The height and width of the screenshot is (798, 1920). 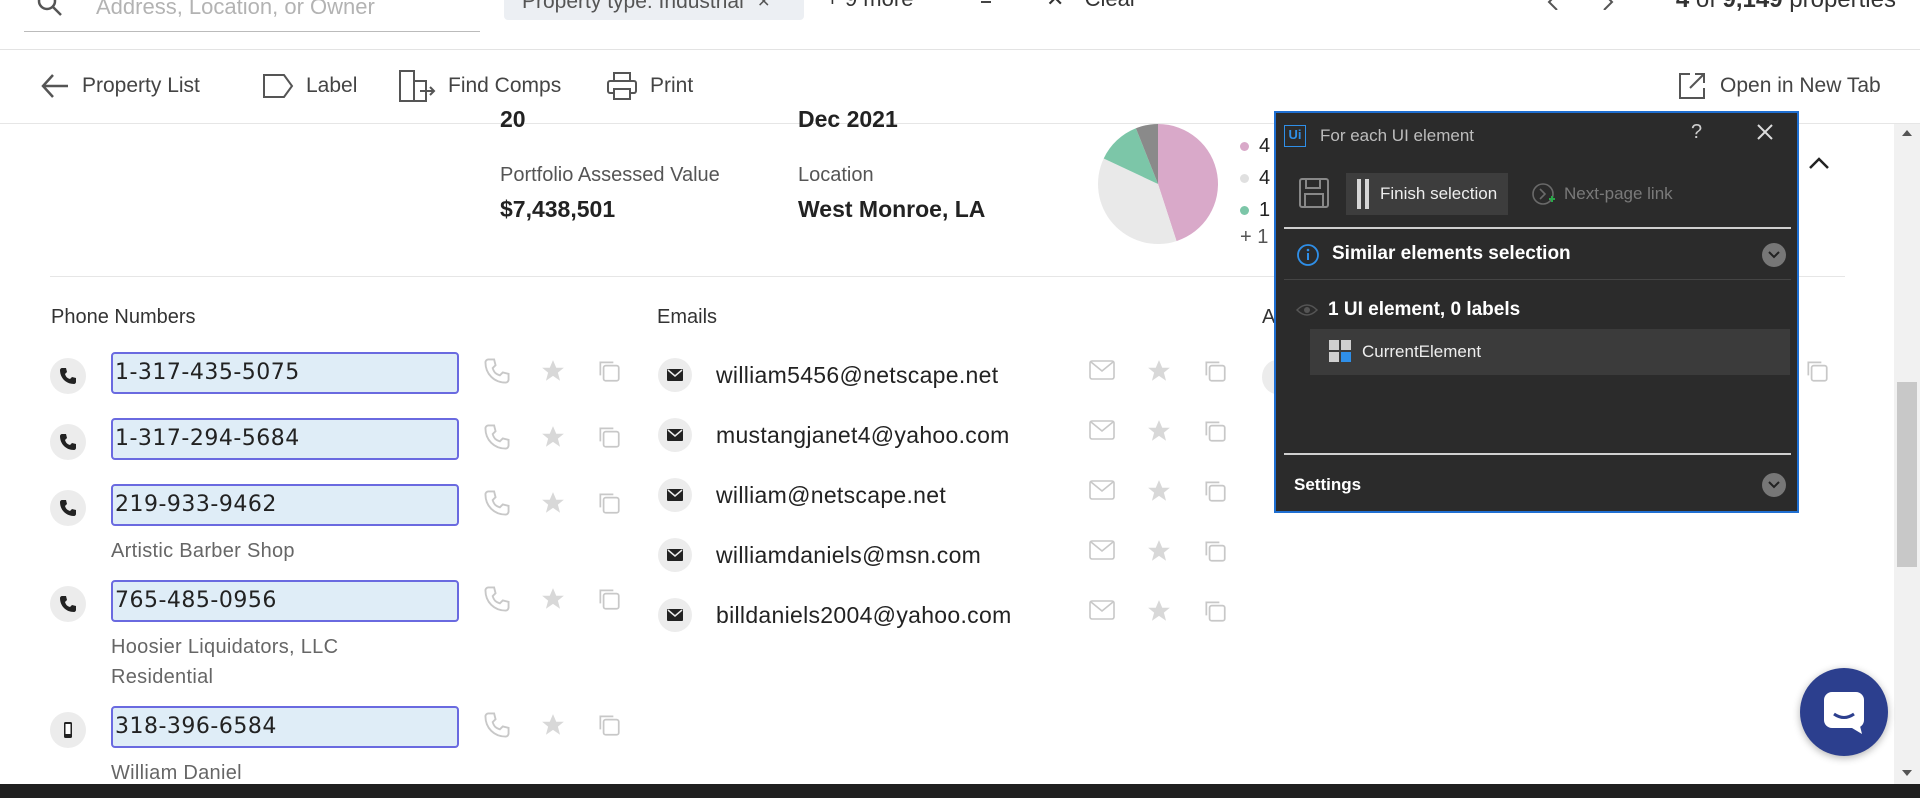 I want to click on chat-launcher-button, so click(x=1844, y=712).